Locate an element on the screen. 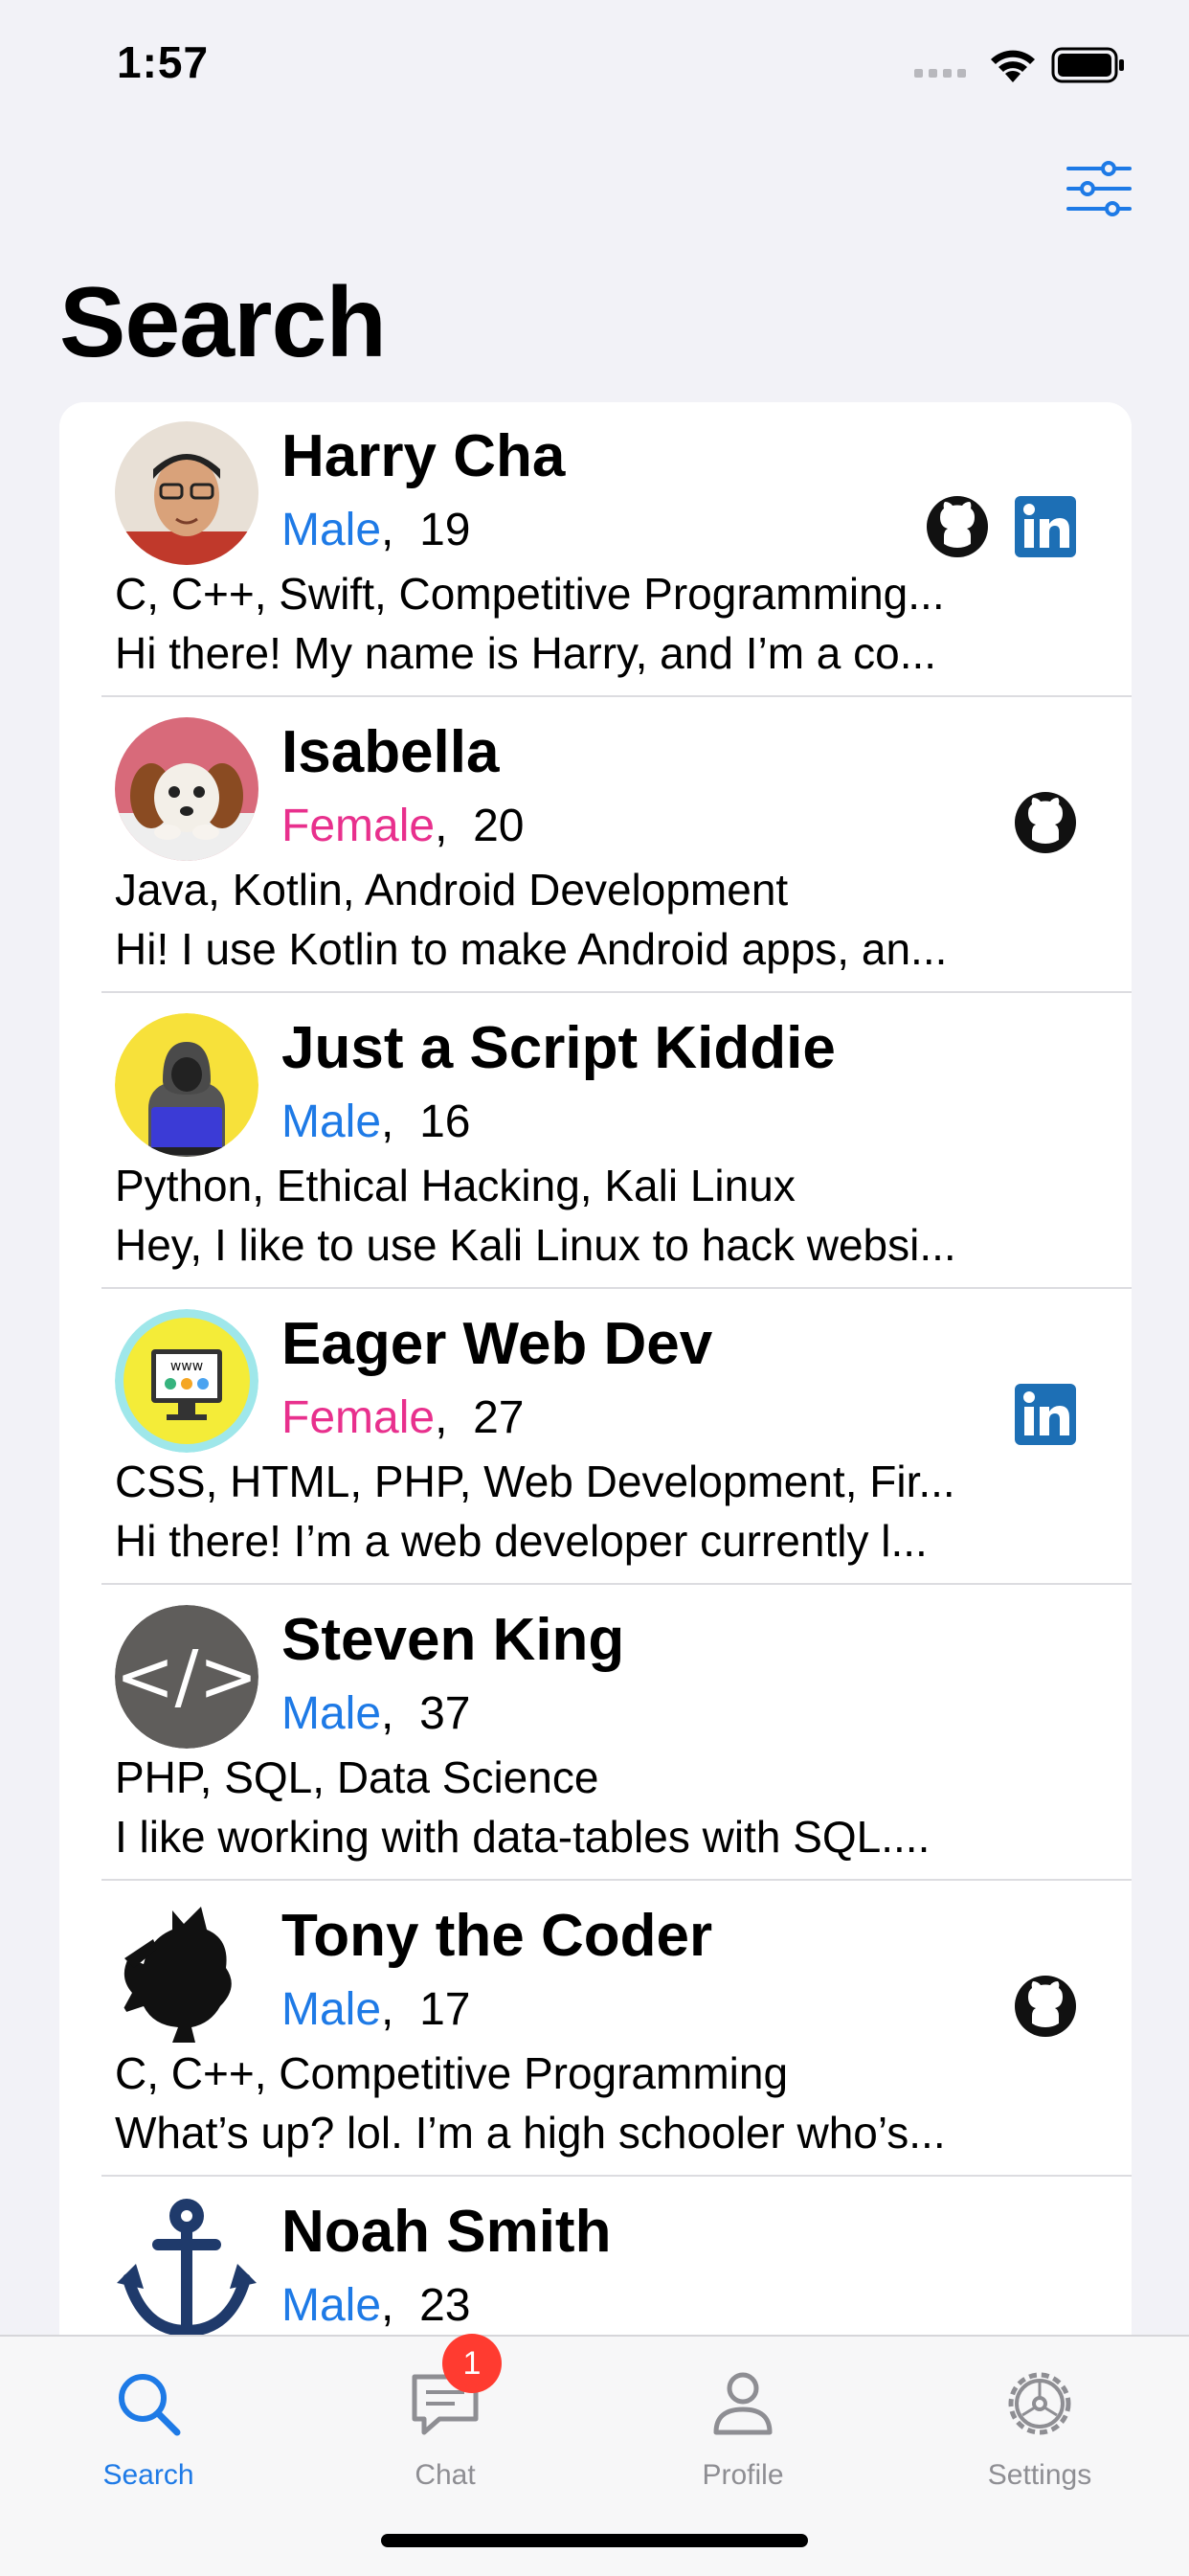 Image resolution: width=1189 pixels, height=2576 pixels. avatar-code-glyph: </> is located at coordinates (187, 1677).